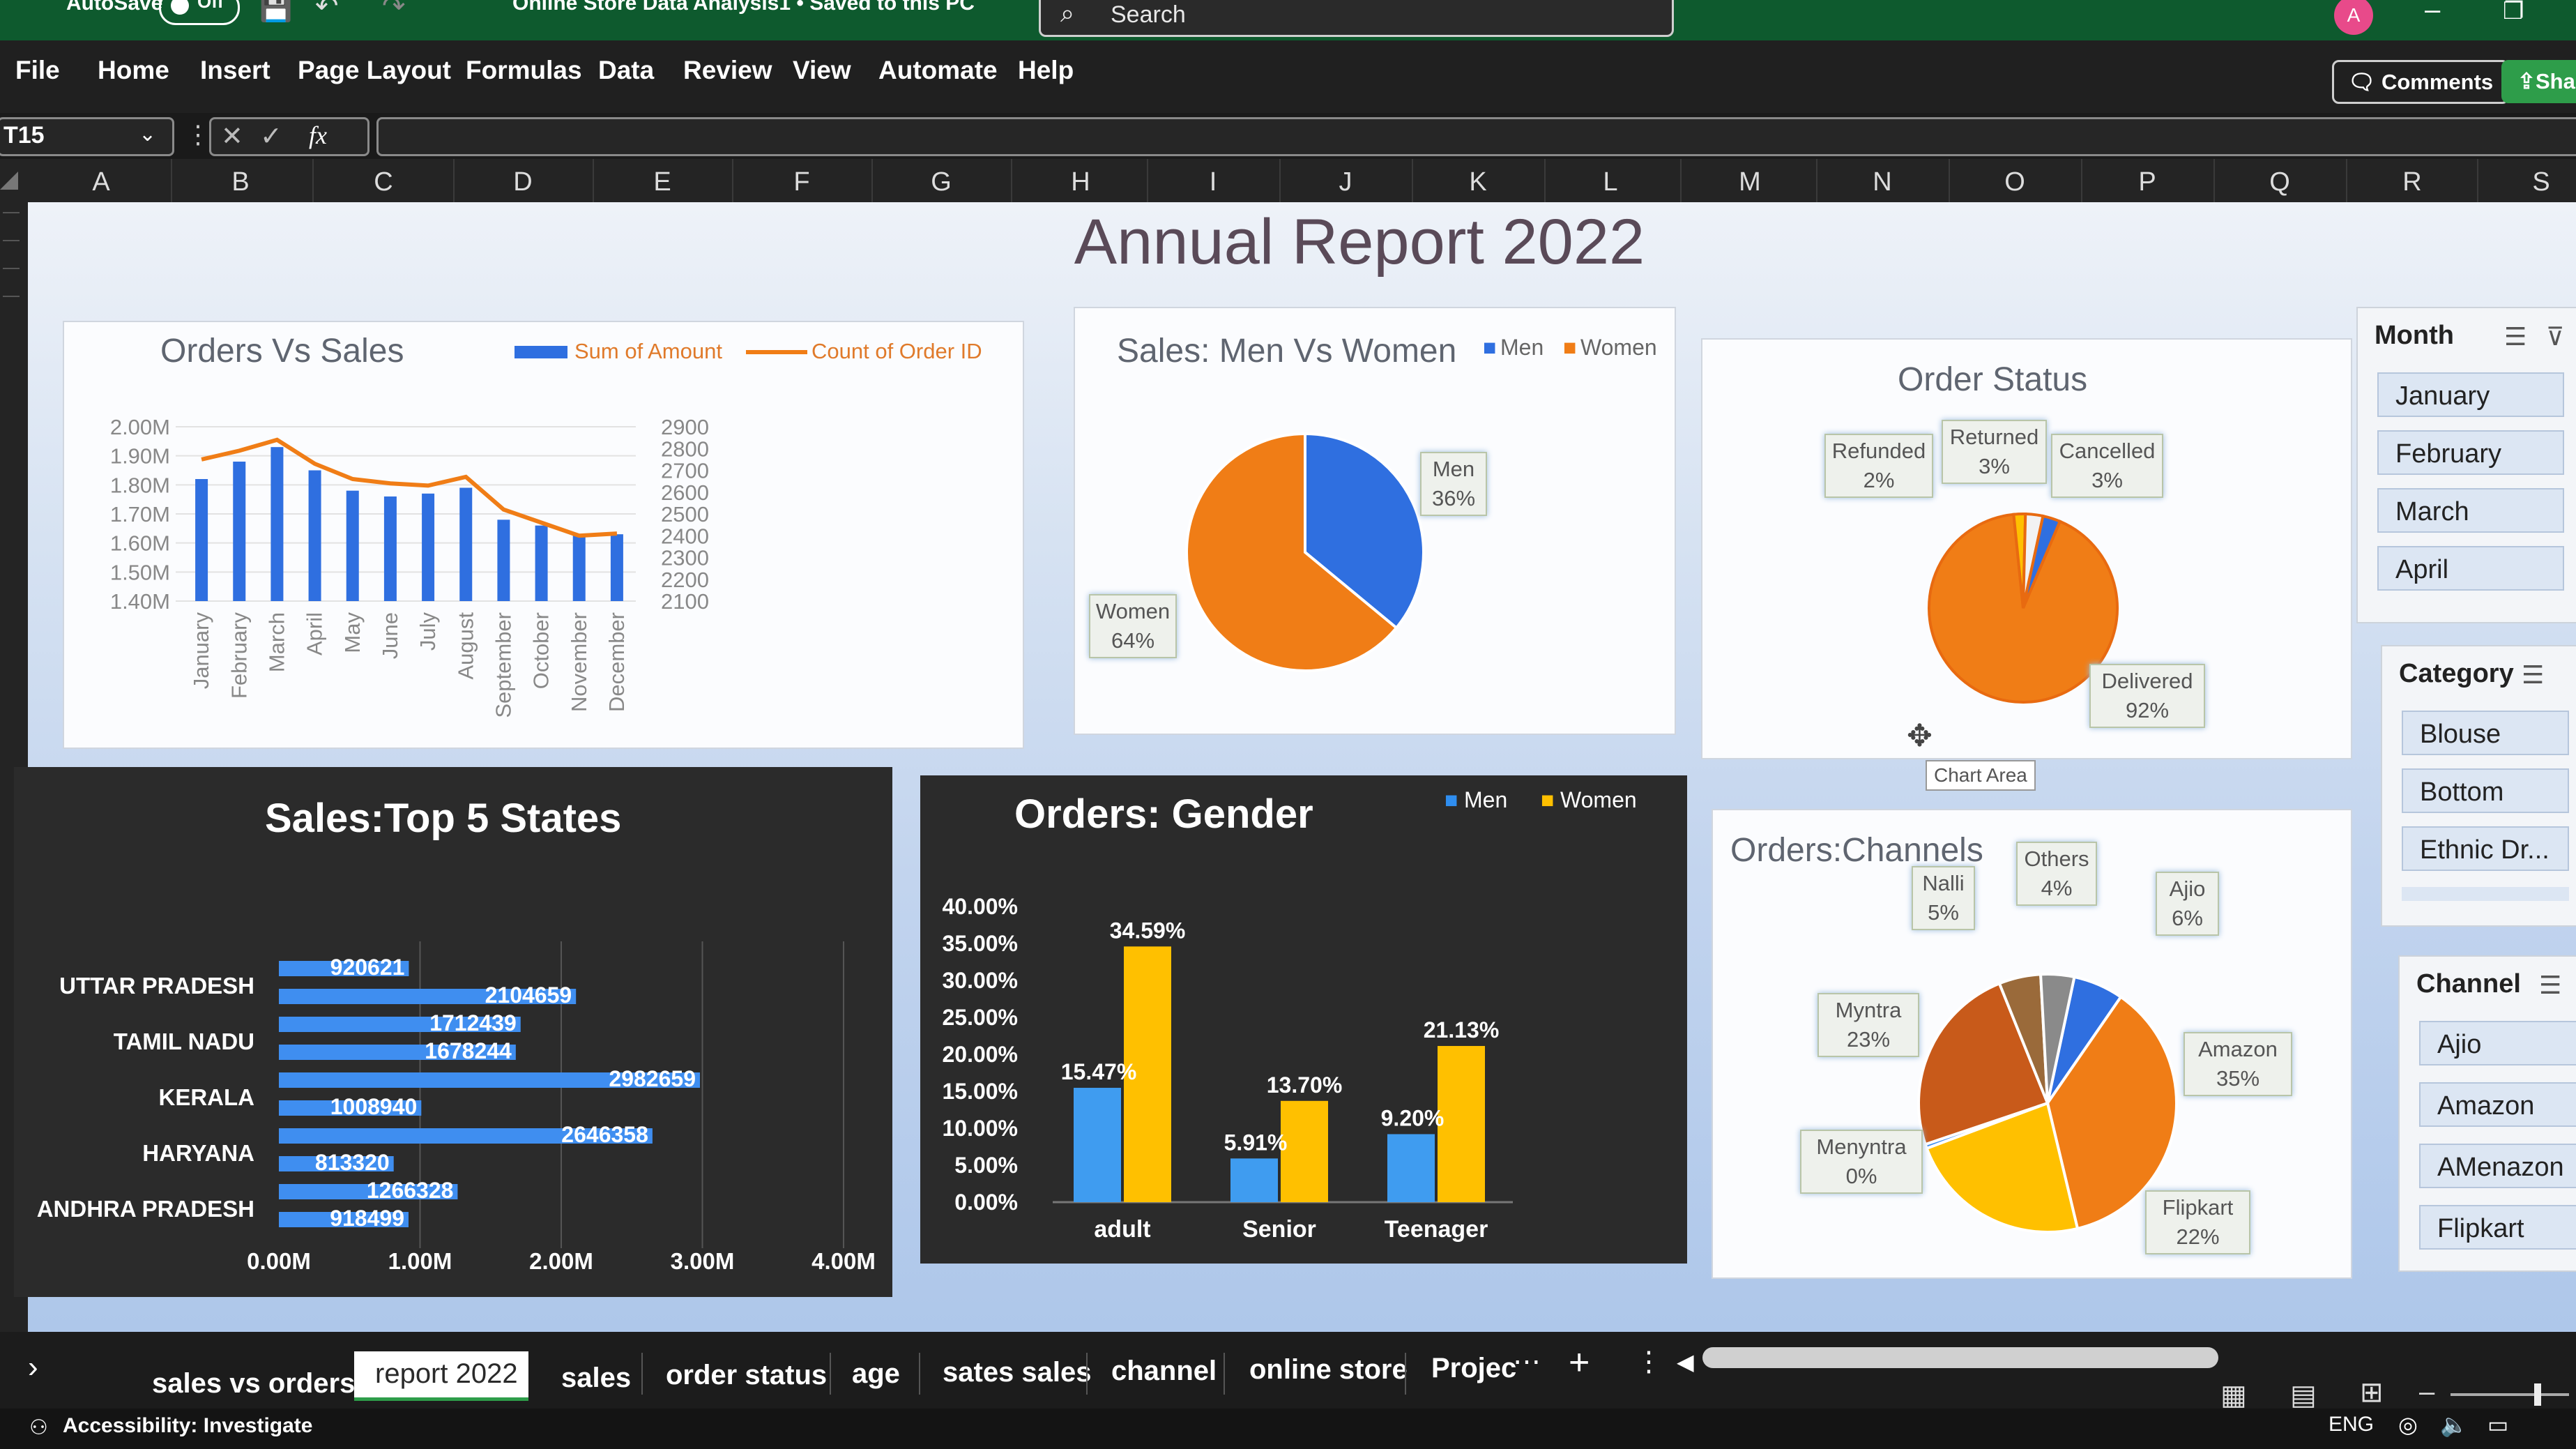 Image resolution: width=2576 pixels, height=1449 pixels. What do you see at coordinates (318, 136) in the screenshot?
I see `function-icon: fx` at bounding box center [318, 136].